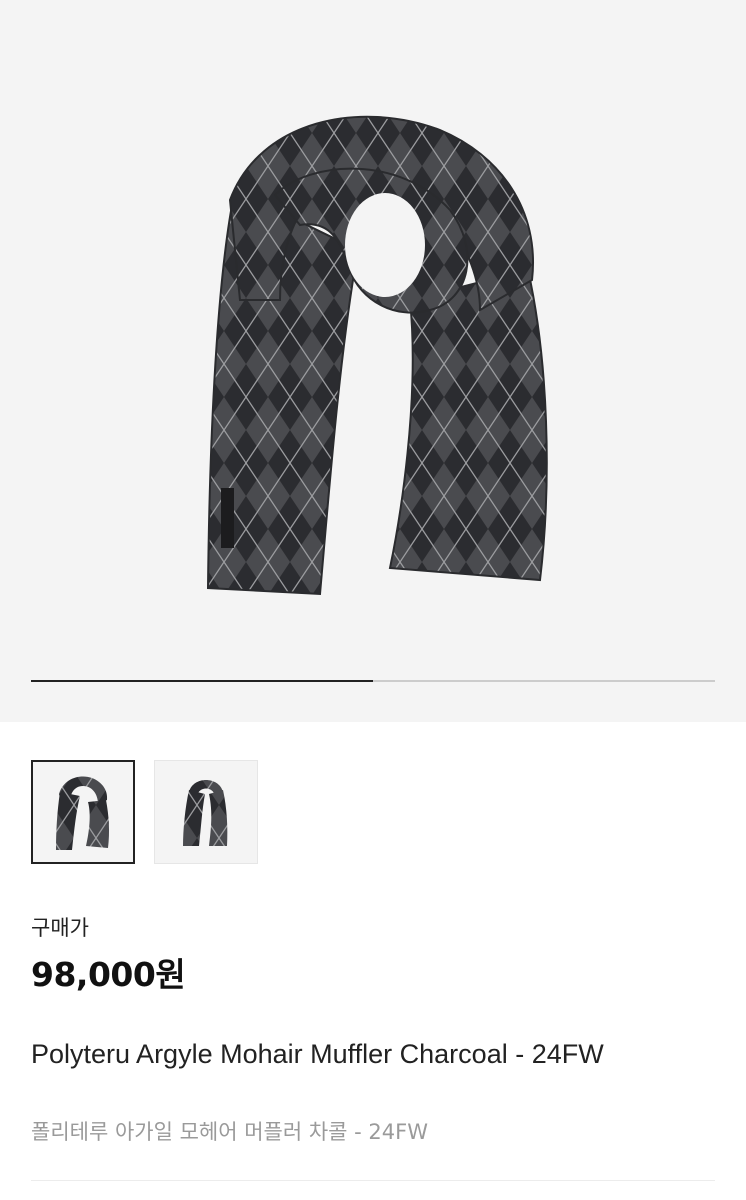 The height and width of the screenshot is (1200, 746). Describe the element at coordinates (229, 1132) in the screenshot. I see `product-name-korean: 폴리테루 아가일 모헤어 머플러 차콜 - 24FW` at that location.